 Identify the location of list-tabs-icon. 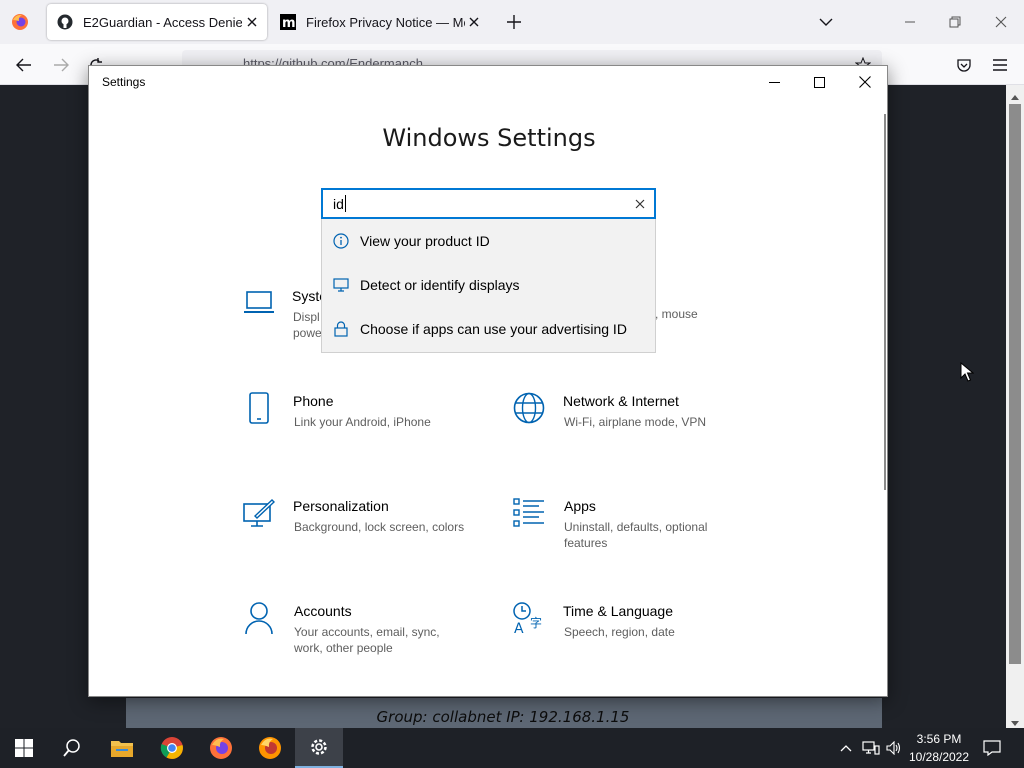
(826, 22).